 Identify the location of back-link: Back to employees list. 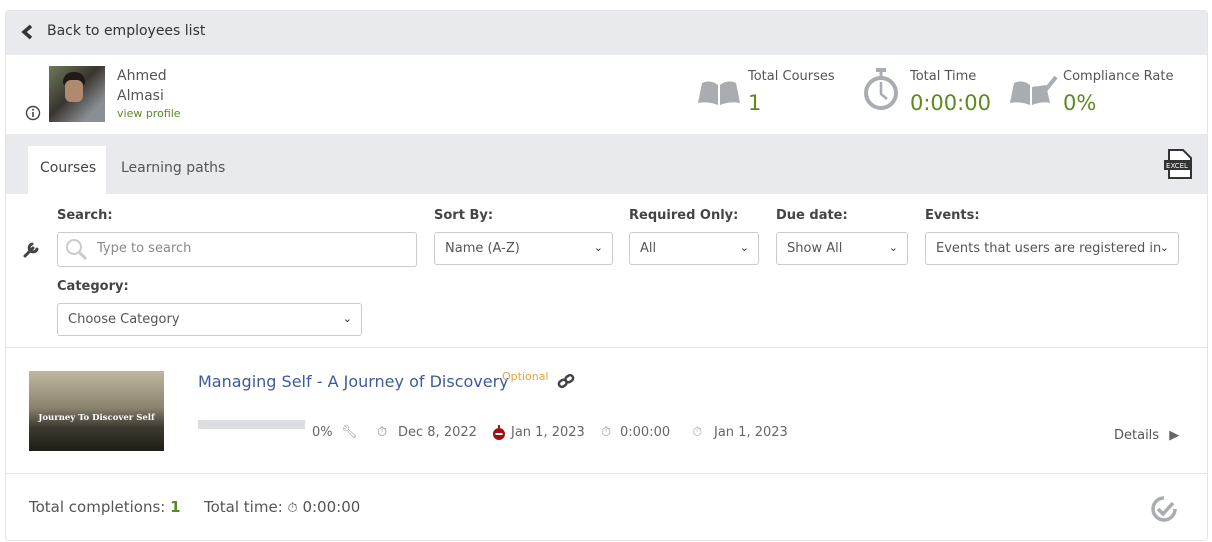
(126, 31).